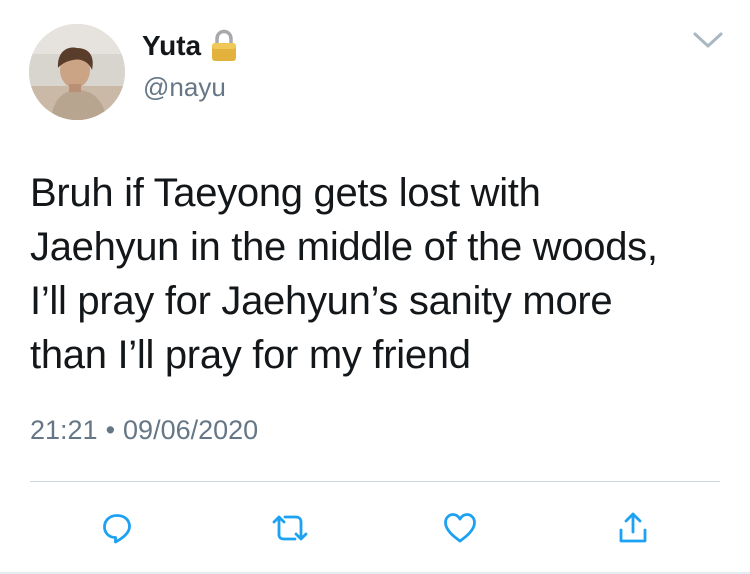 Image resolution: width=750 pixels, height=574 pixels. I want to click on lock-icon, so click(224, 46).